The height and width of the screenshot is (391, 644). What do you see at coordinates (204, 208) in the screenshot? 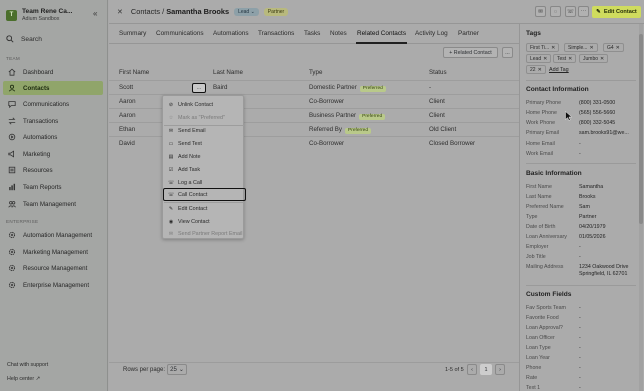
I see `menu-item-edit-contact: ✎ Edit Contact` at bounding box center [204, 208].